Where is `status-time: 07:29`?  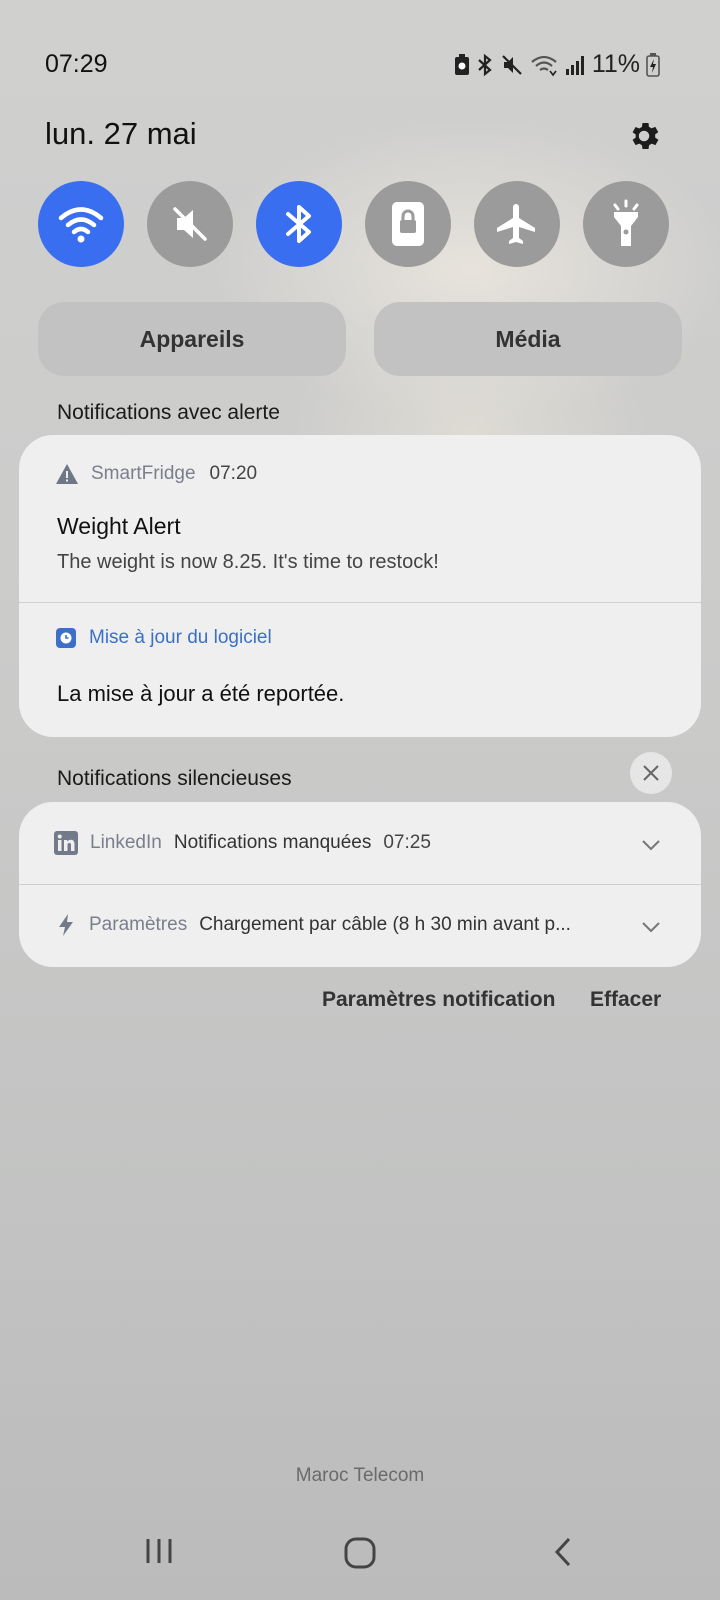 status-time: 07:29 is located at coordinates (76, 64).